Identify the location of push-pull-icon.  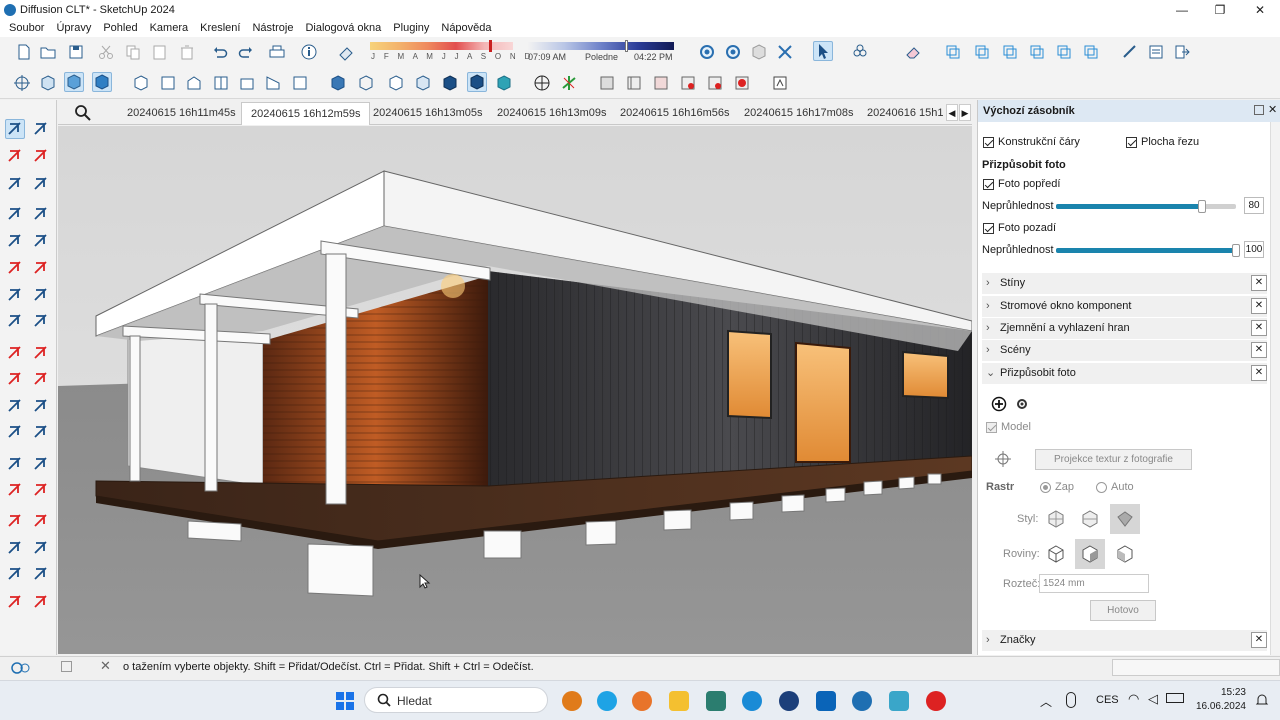
(41, 353).